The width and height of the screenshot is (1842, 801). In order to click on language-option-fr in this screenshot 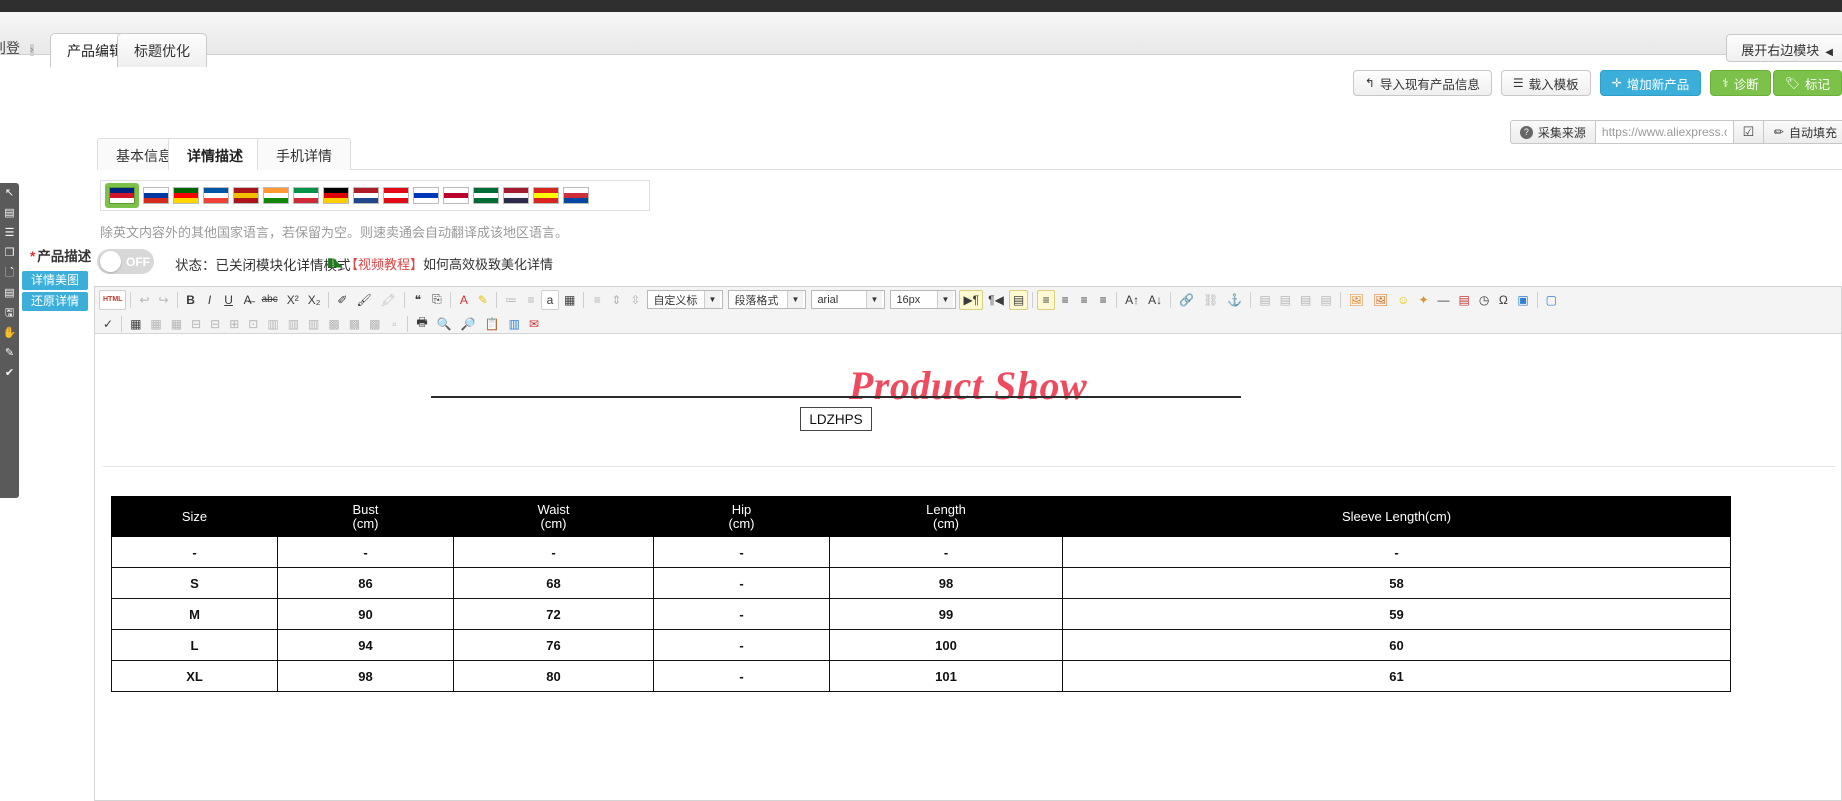, I will do `click(216, 195)`.